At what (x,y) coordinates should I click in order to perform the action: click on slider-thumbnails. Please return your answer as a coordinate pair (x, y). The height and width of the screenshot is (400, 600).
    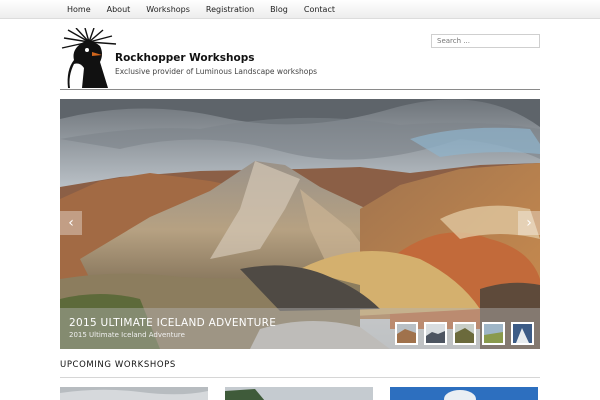
    Looking at the image, I should click on (464, 333).